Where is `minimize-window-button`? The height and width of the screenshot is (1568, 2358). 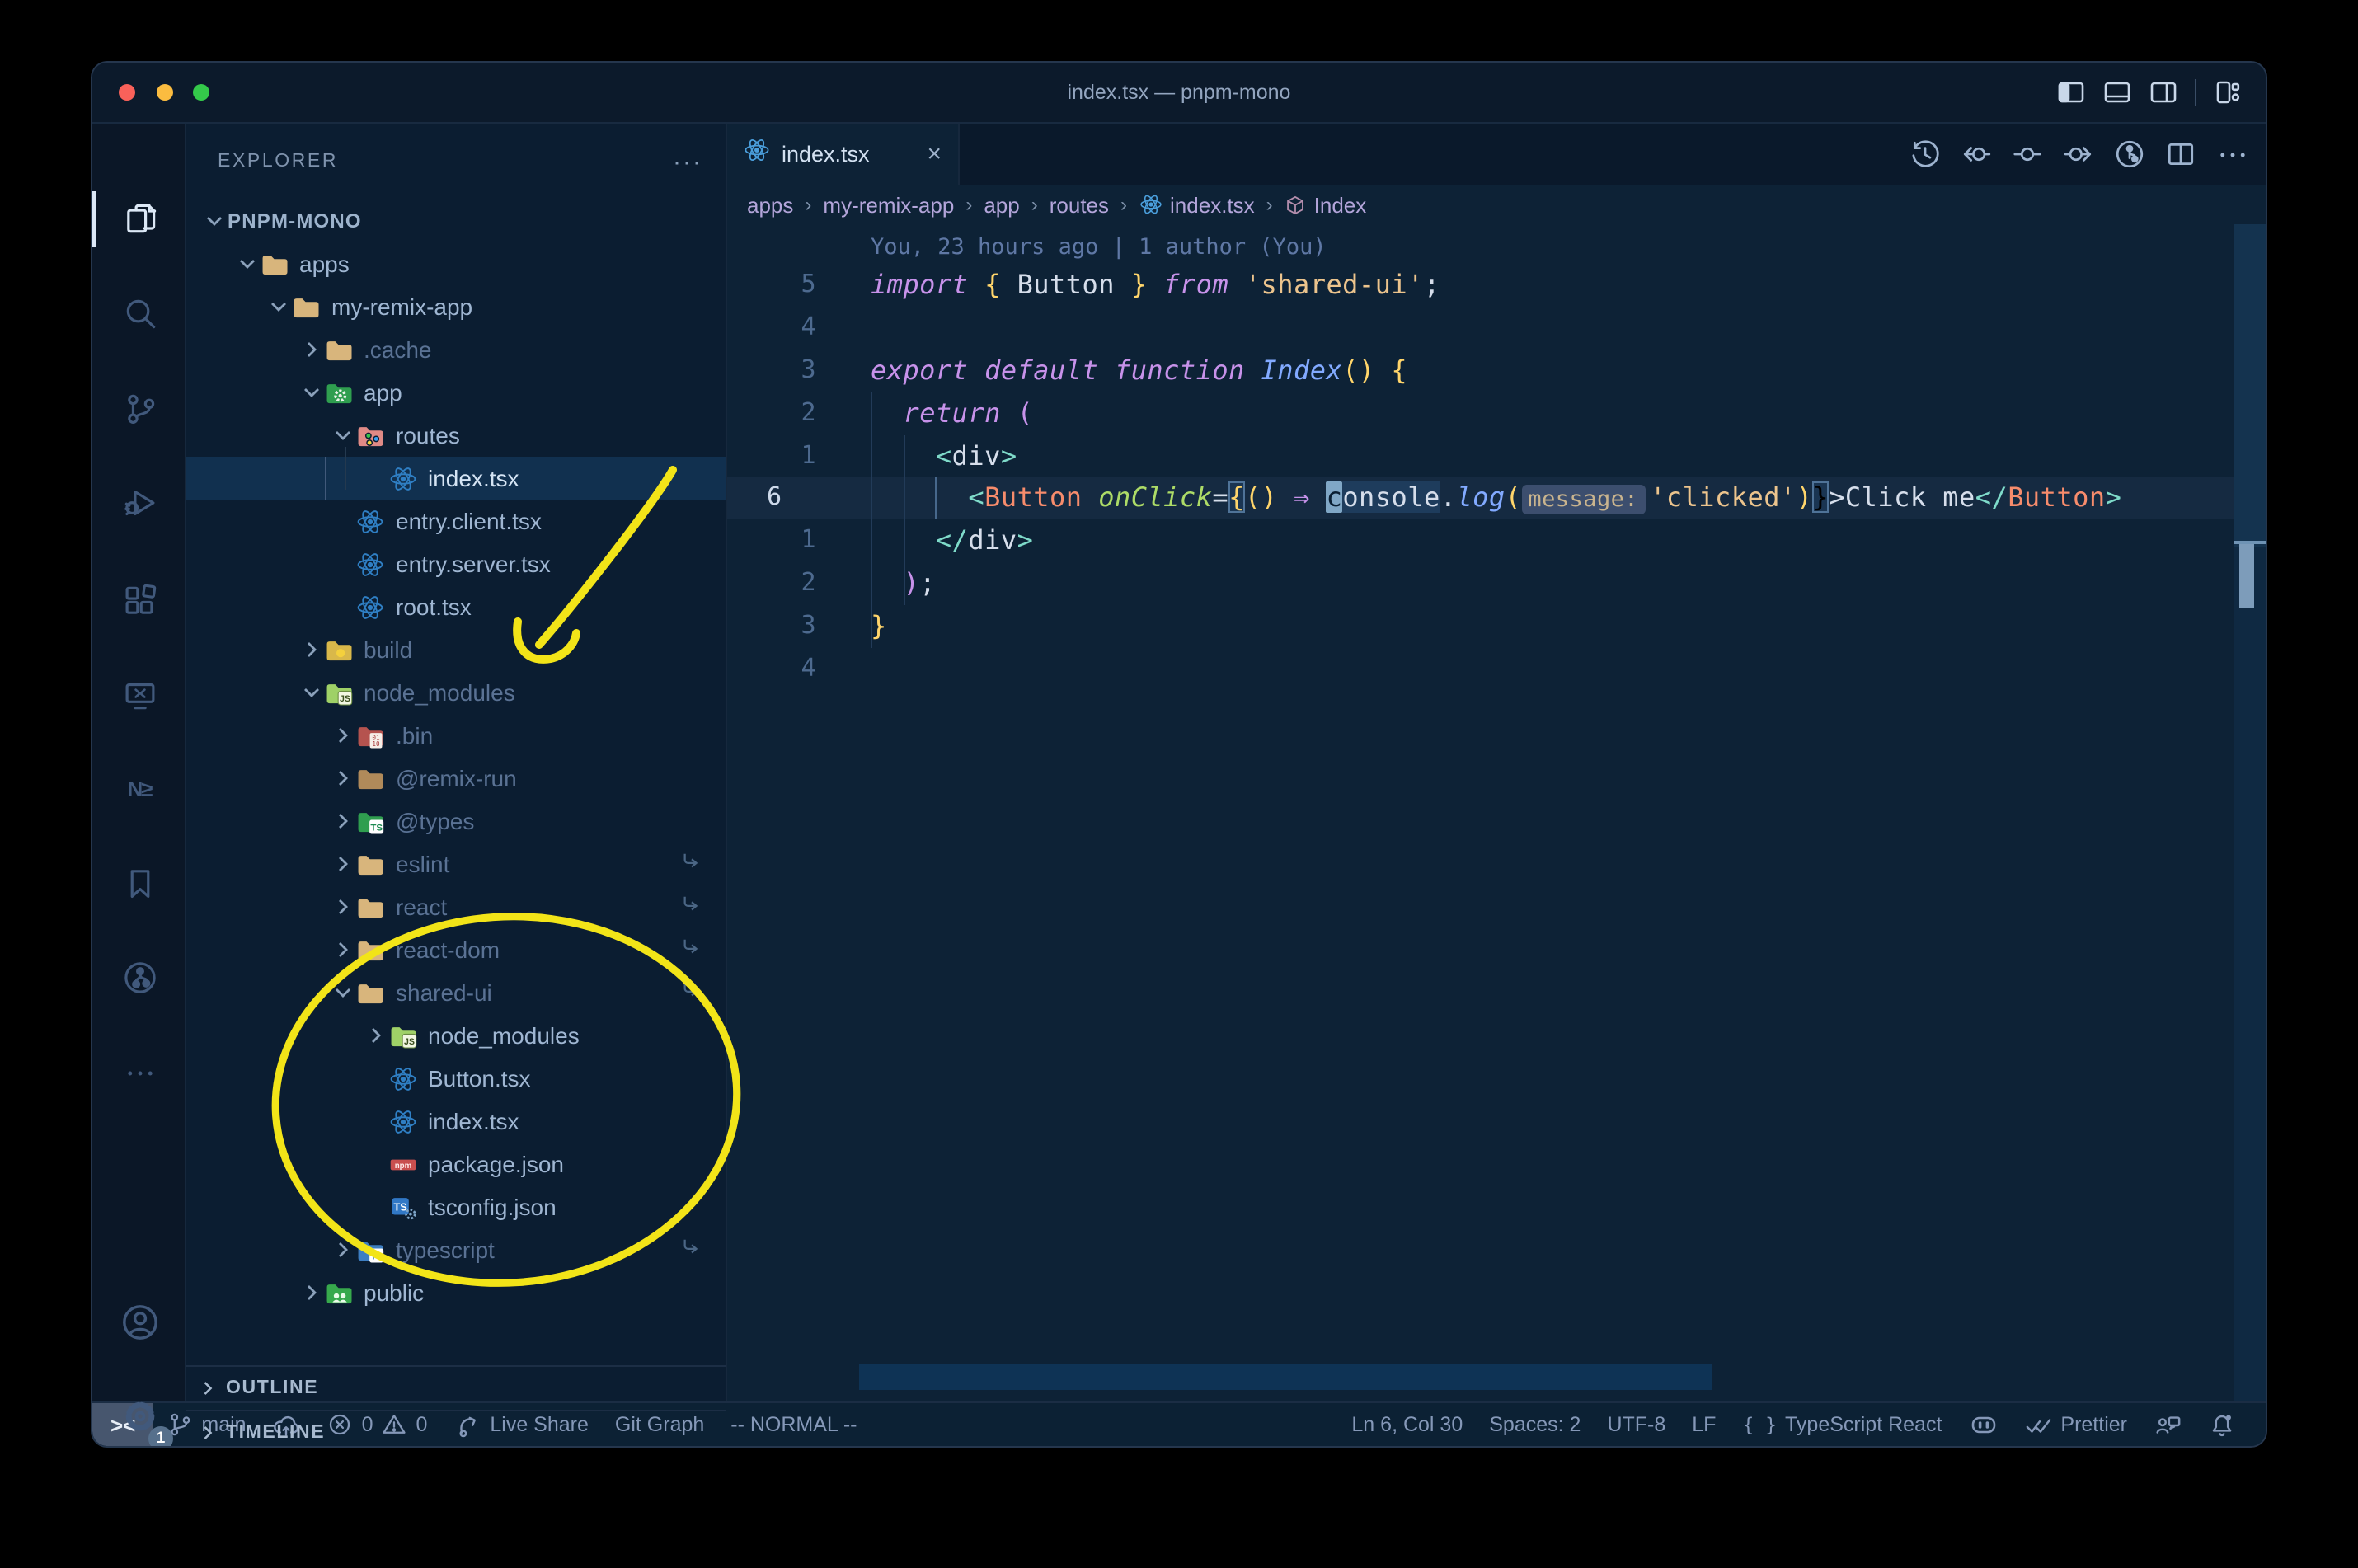
minimize-window-button is located at coordinates (164, 92).